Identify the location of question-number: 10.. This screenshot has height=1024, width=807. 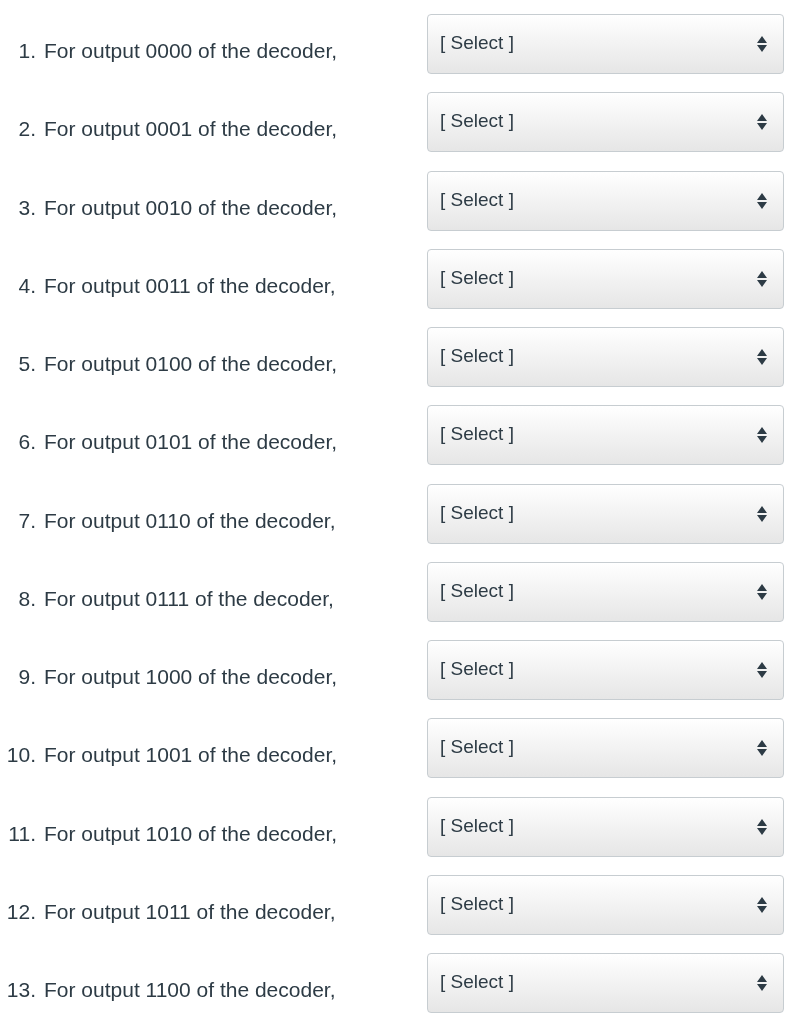
(21, 755).